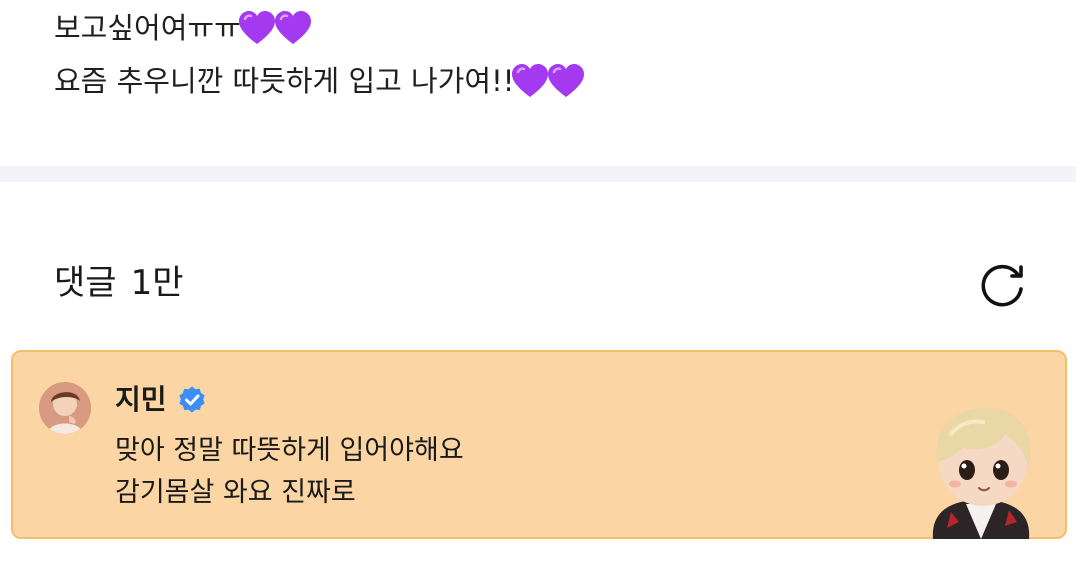  I want to click on avatar, so click(65, 408).